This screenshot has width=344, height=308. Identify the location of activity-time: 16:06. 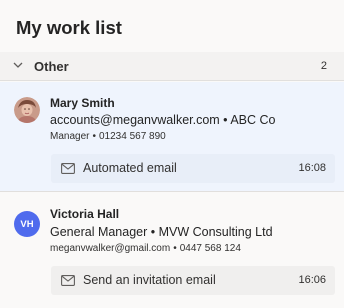
(312, 280).